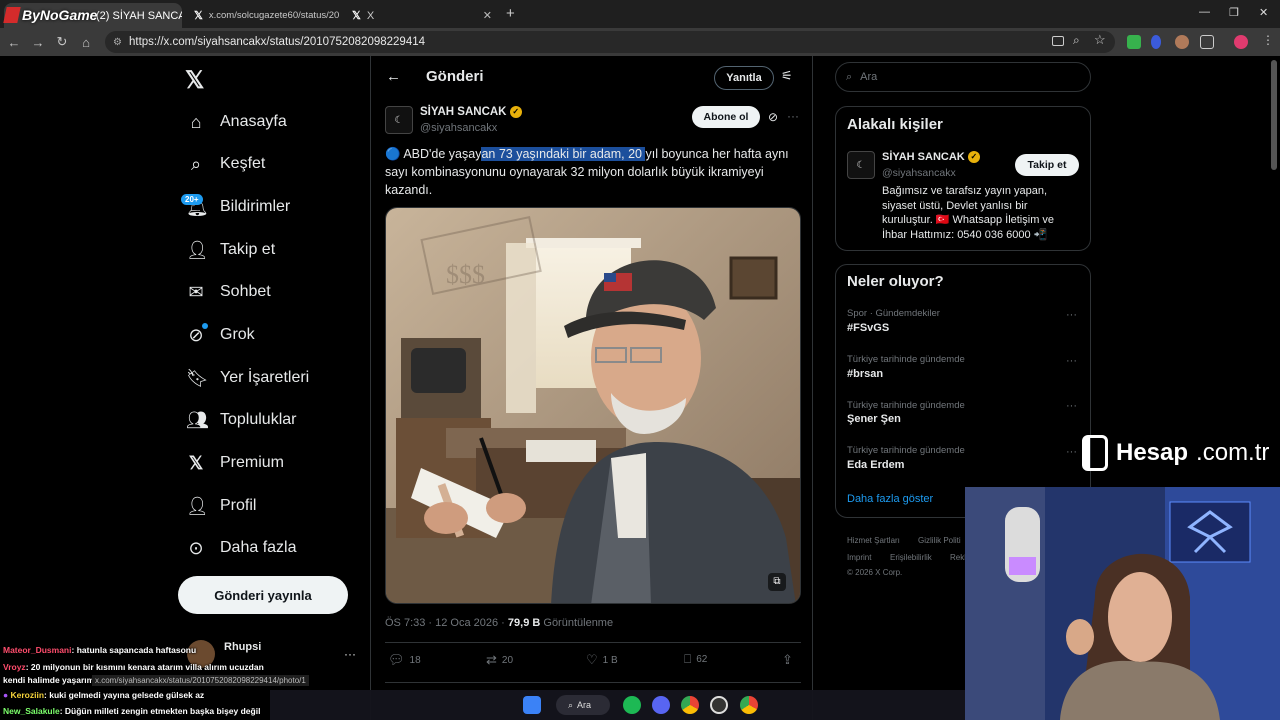 The image size is (1280, 720). What do you see at coordinates (1241, 42) in the screenshot?
I see `profile-avatar-icon` at bounding box center [1241, 42].